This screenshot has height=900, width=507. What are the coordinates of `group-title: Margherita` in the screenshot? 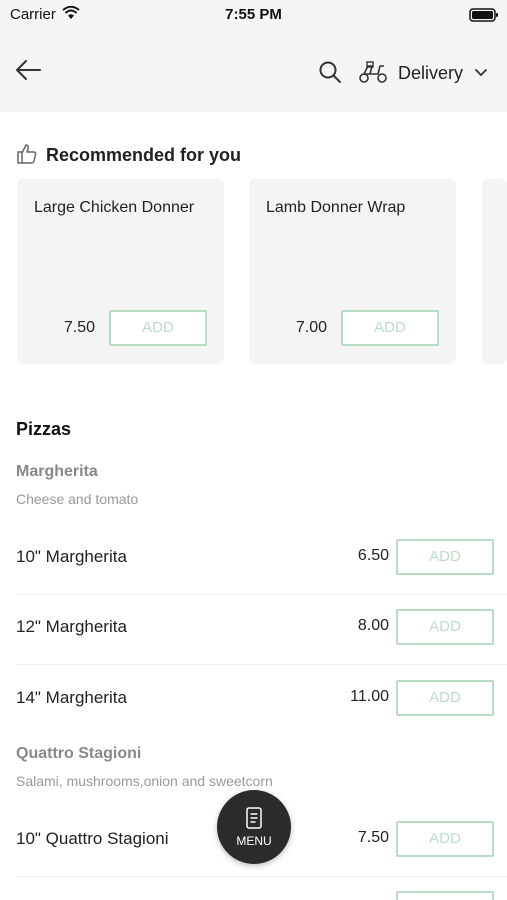 It's located at (57, 471).